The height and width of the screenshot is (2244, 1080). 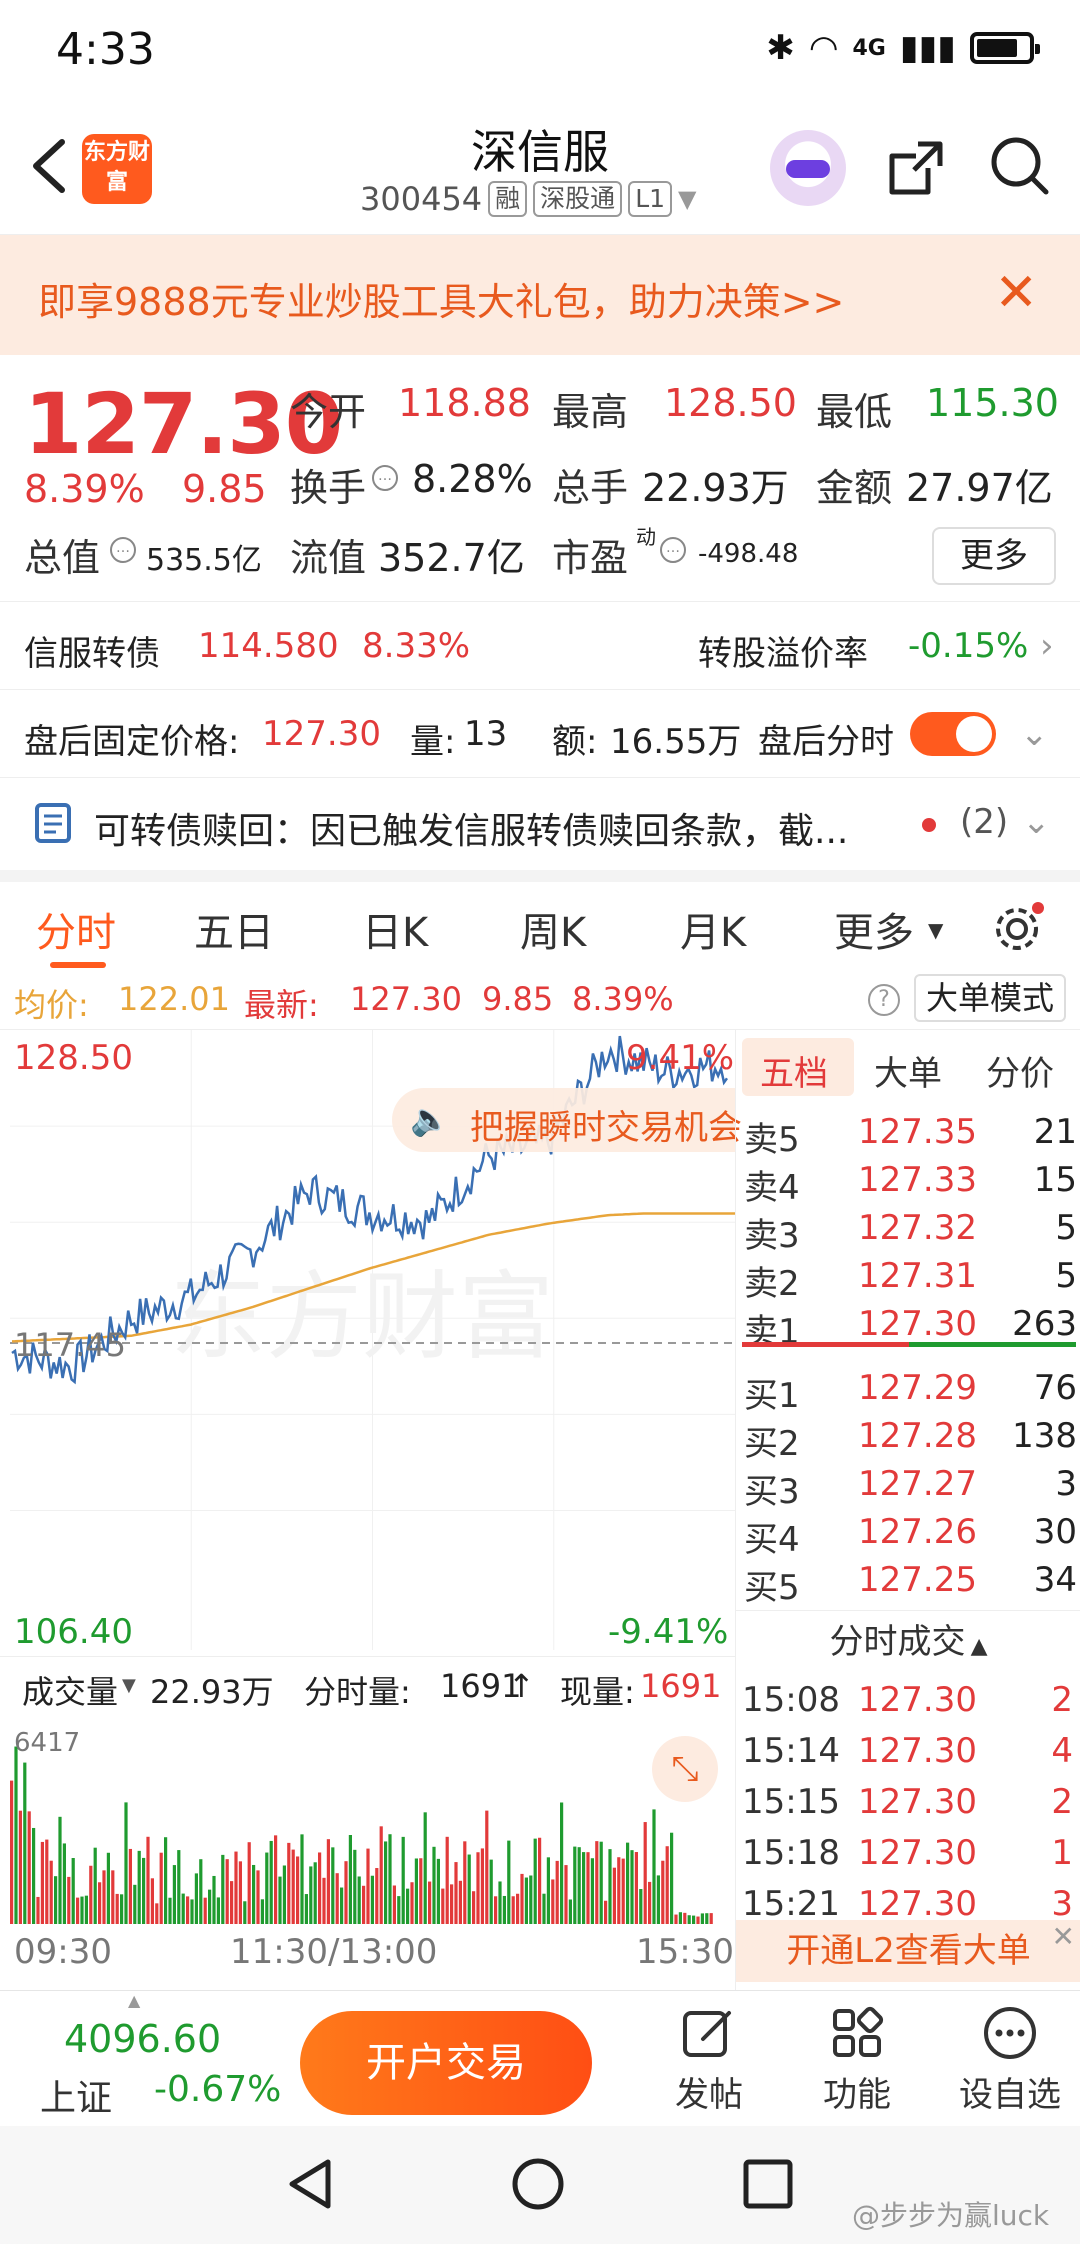 What do you see at coordinates (446, 2063) in the screenshot?
I see `open-account-trade-button: 开户交易` at bounding box center [446, 2063].